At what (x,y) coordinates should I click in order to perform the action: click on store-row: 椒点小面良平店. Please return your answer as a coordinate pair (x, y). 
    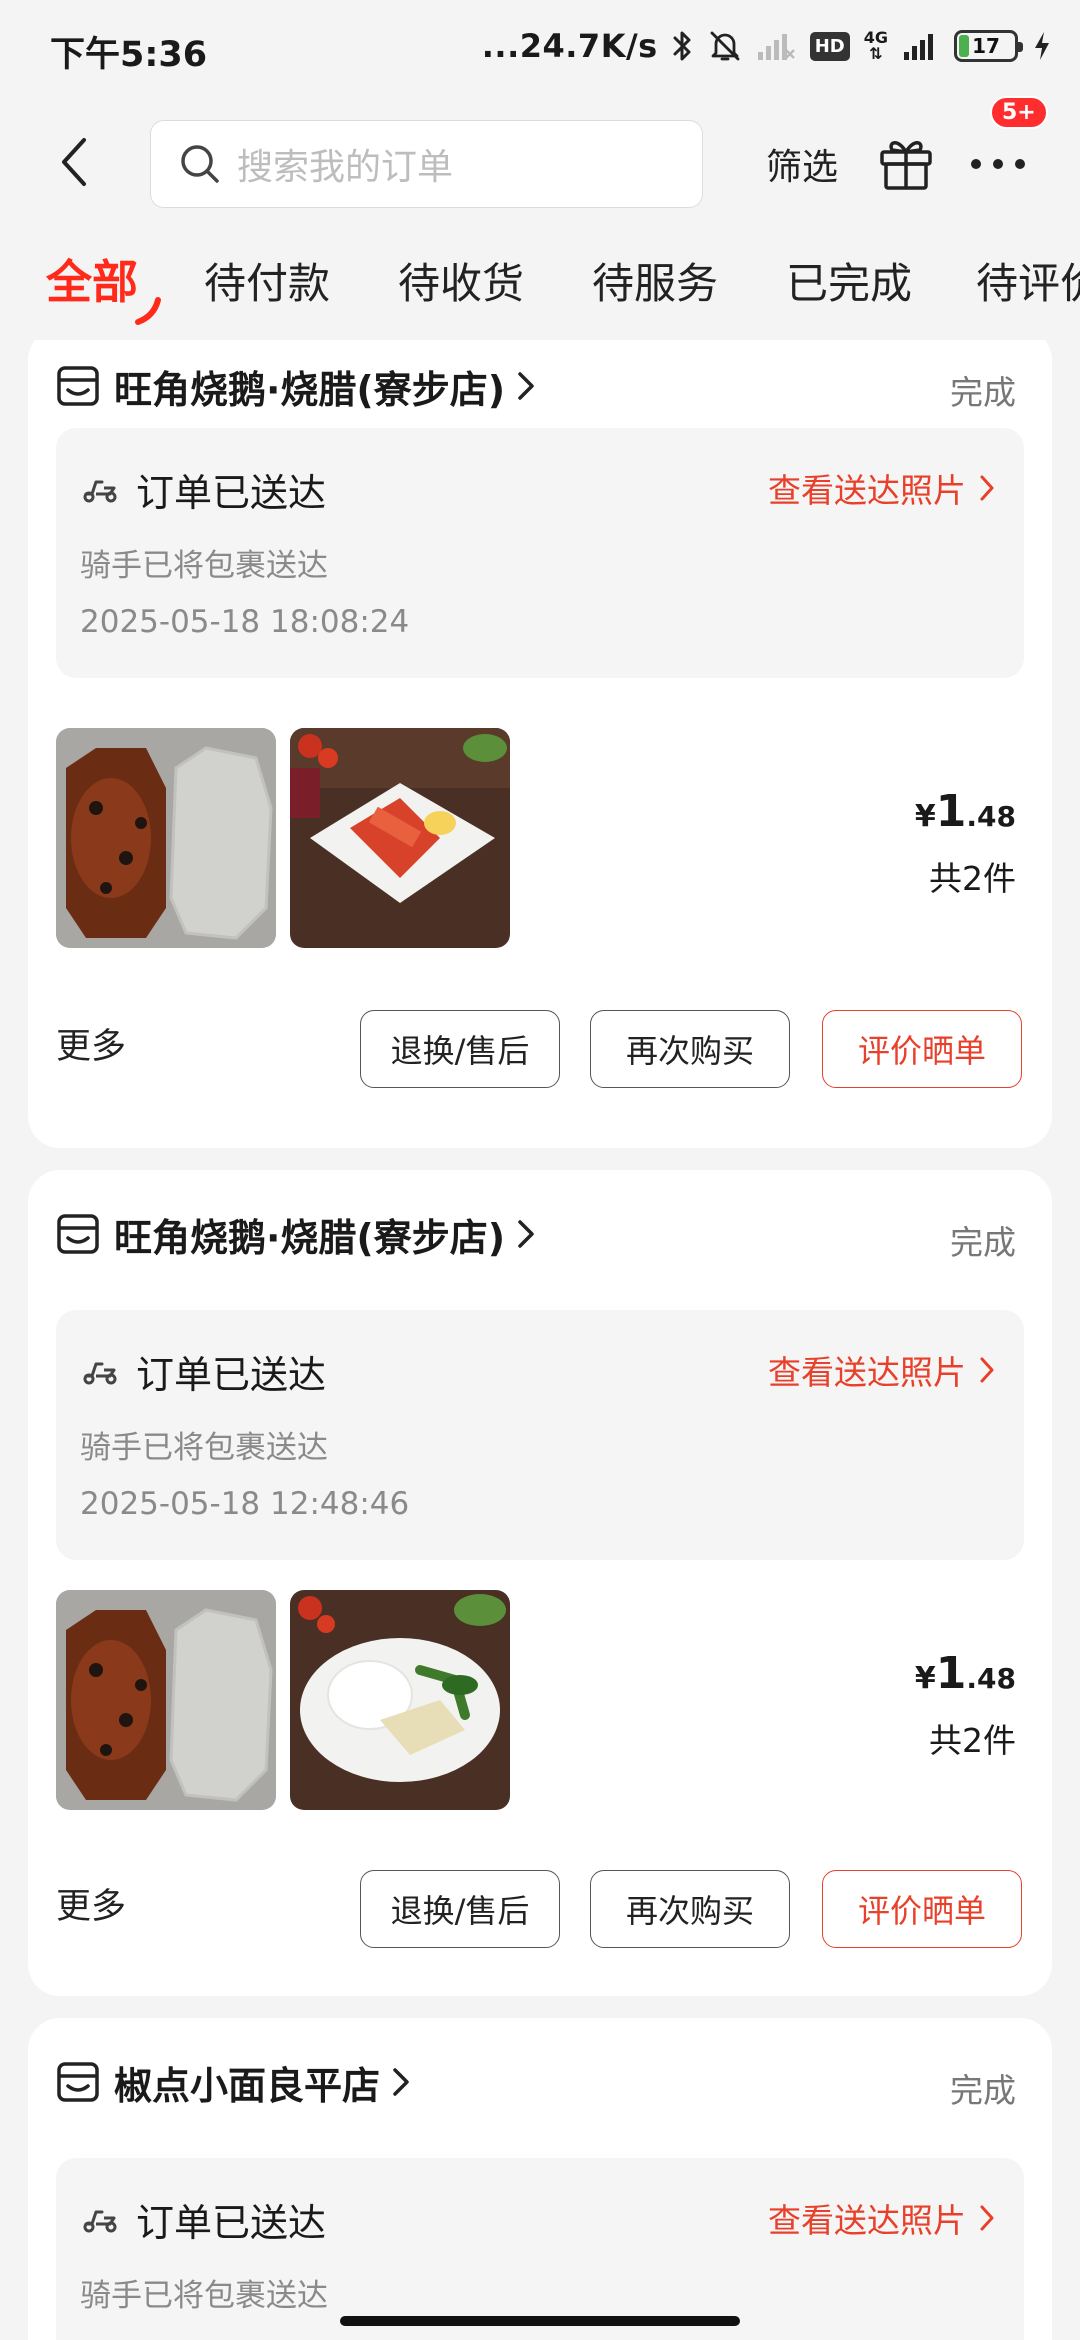
    Looking at the image, I should click on (540, 2082).